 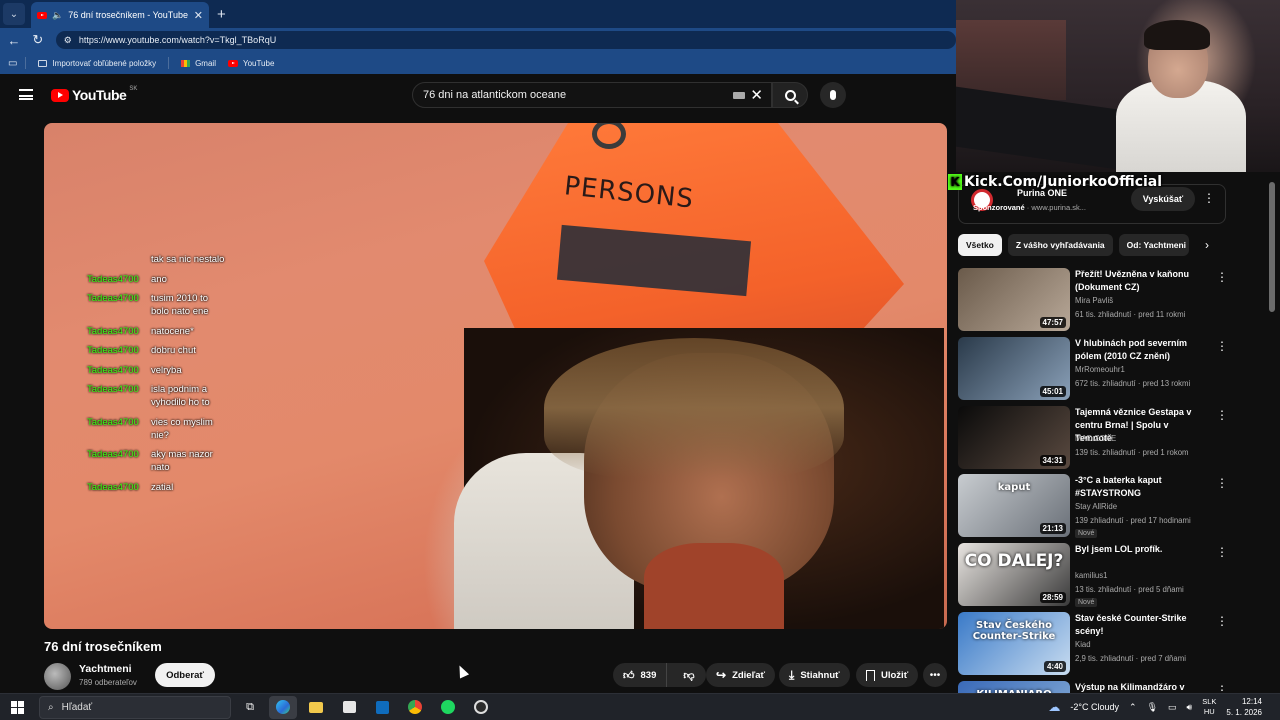 I want to click on recommended-channel: Kiad, so click(x=1083, y=644).